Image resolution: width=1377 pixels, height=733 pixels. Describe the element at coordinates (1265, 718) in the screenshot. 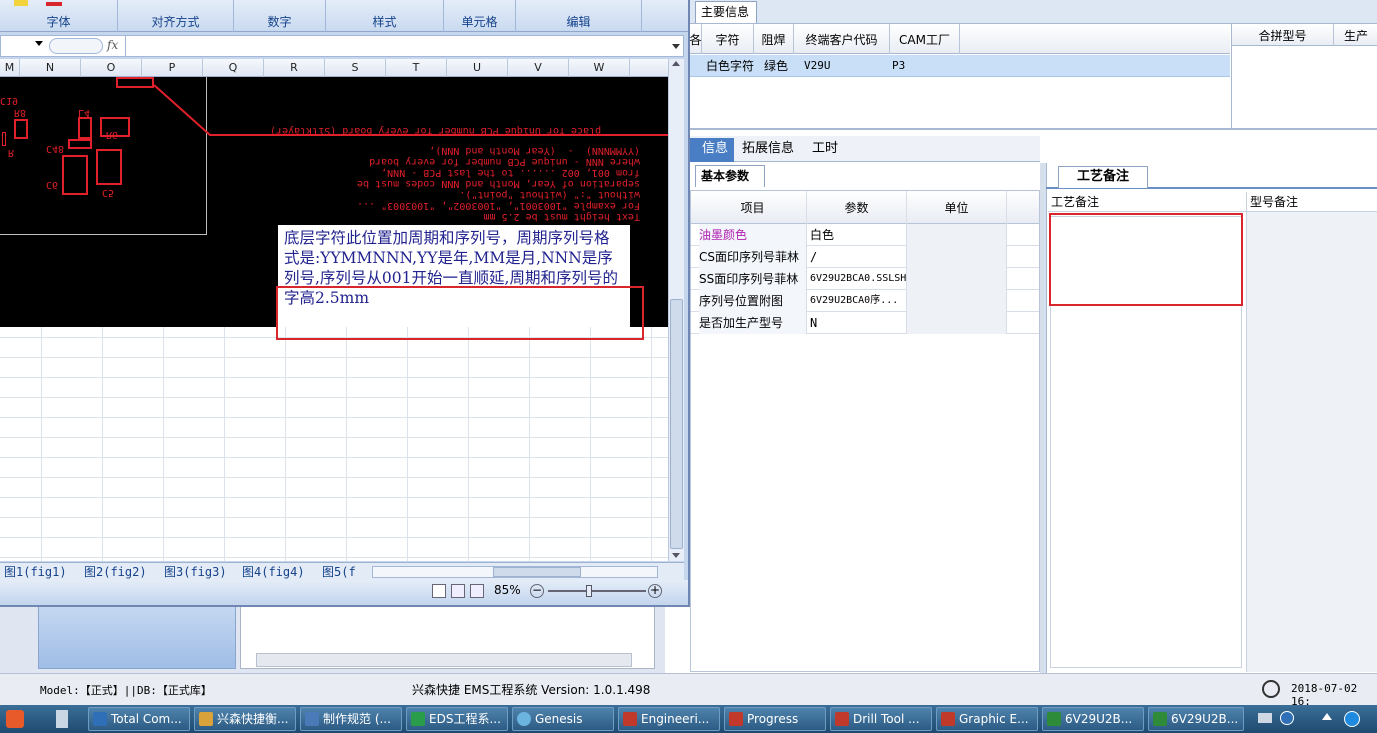

I see `keyboard-icon` at that location.